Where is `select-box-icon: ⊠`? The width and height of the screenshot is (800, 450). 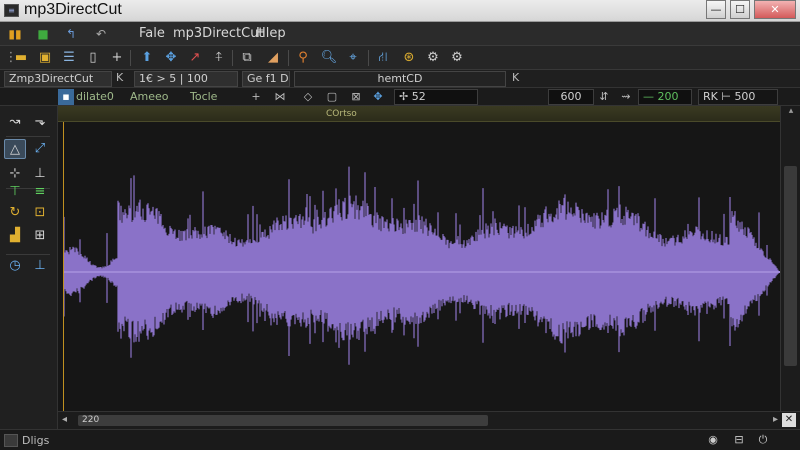
select-box-icon: ⊠ is located at coordinates (356, 97).